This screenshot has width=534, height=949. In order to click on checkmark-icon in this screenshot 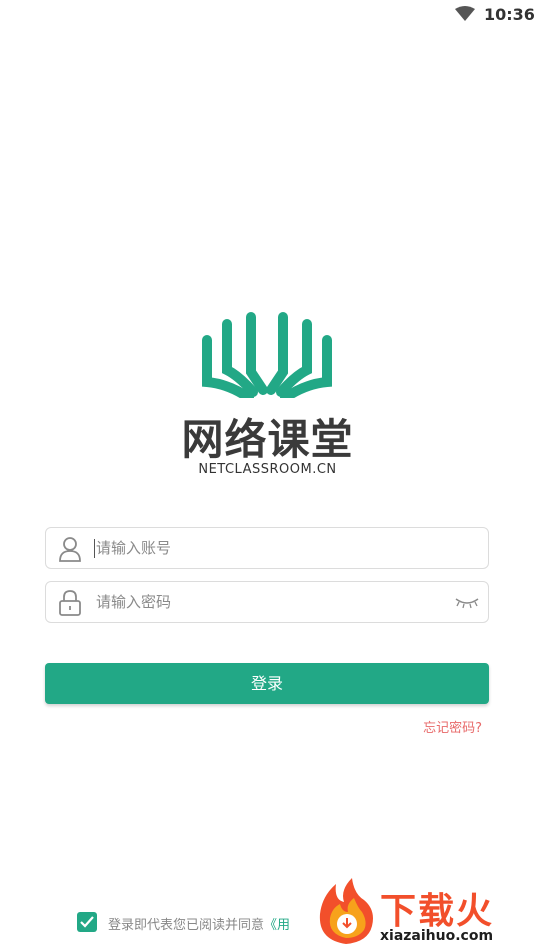, I will do `click(87, 922)`.